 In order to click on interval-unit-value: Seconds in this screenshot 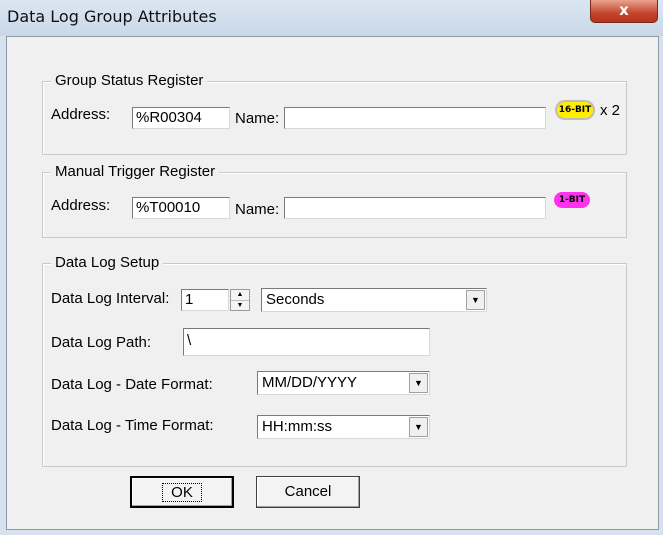, I will do `click(295, 299)`.